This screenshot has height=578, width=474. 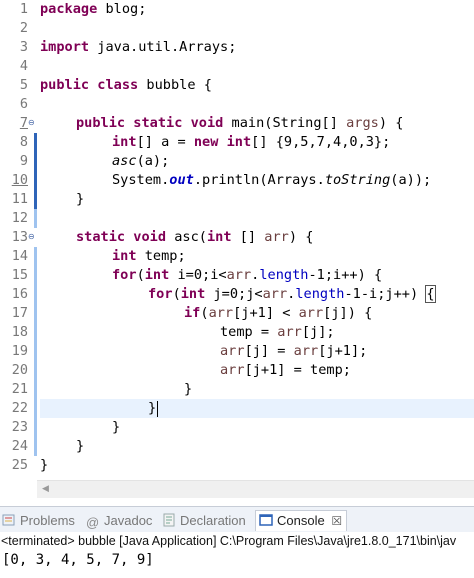 I want to click on line-number: 19, so click(x=19, y=351).